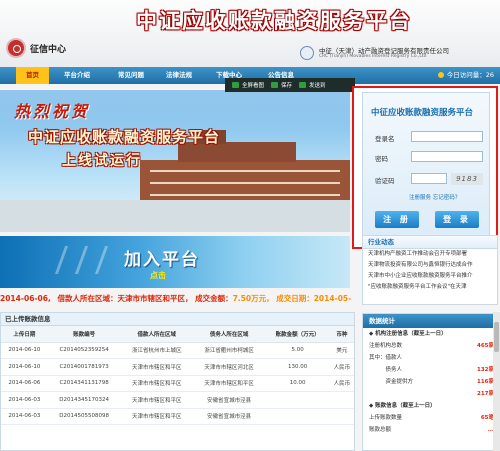  I want to click on stats-section-receivables: ◆ 账款信息（截至上一日）, so click(430, 406).